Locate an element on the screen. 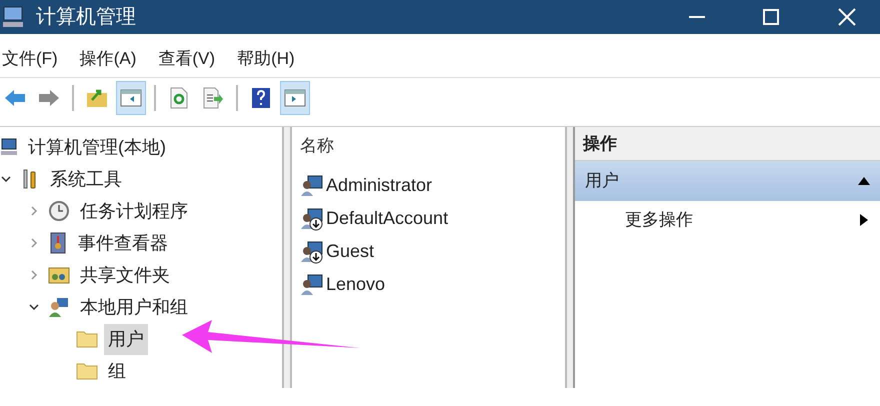  tree-item: 任务计划程序 is located at coordinates (134, 211).